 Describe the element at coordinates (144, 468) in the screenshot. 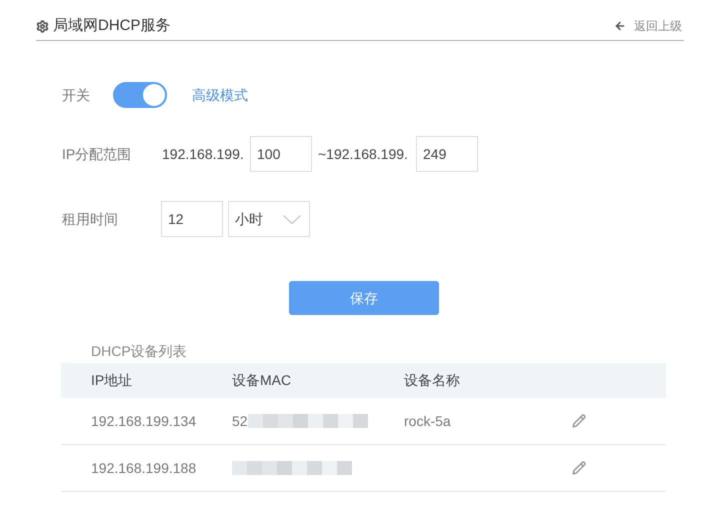

I see `table-cell-text: 192.168.199.188` at that location.